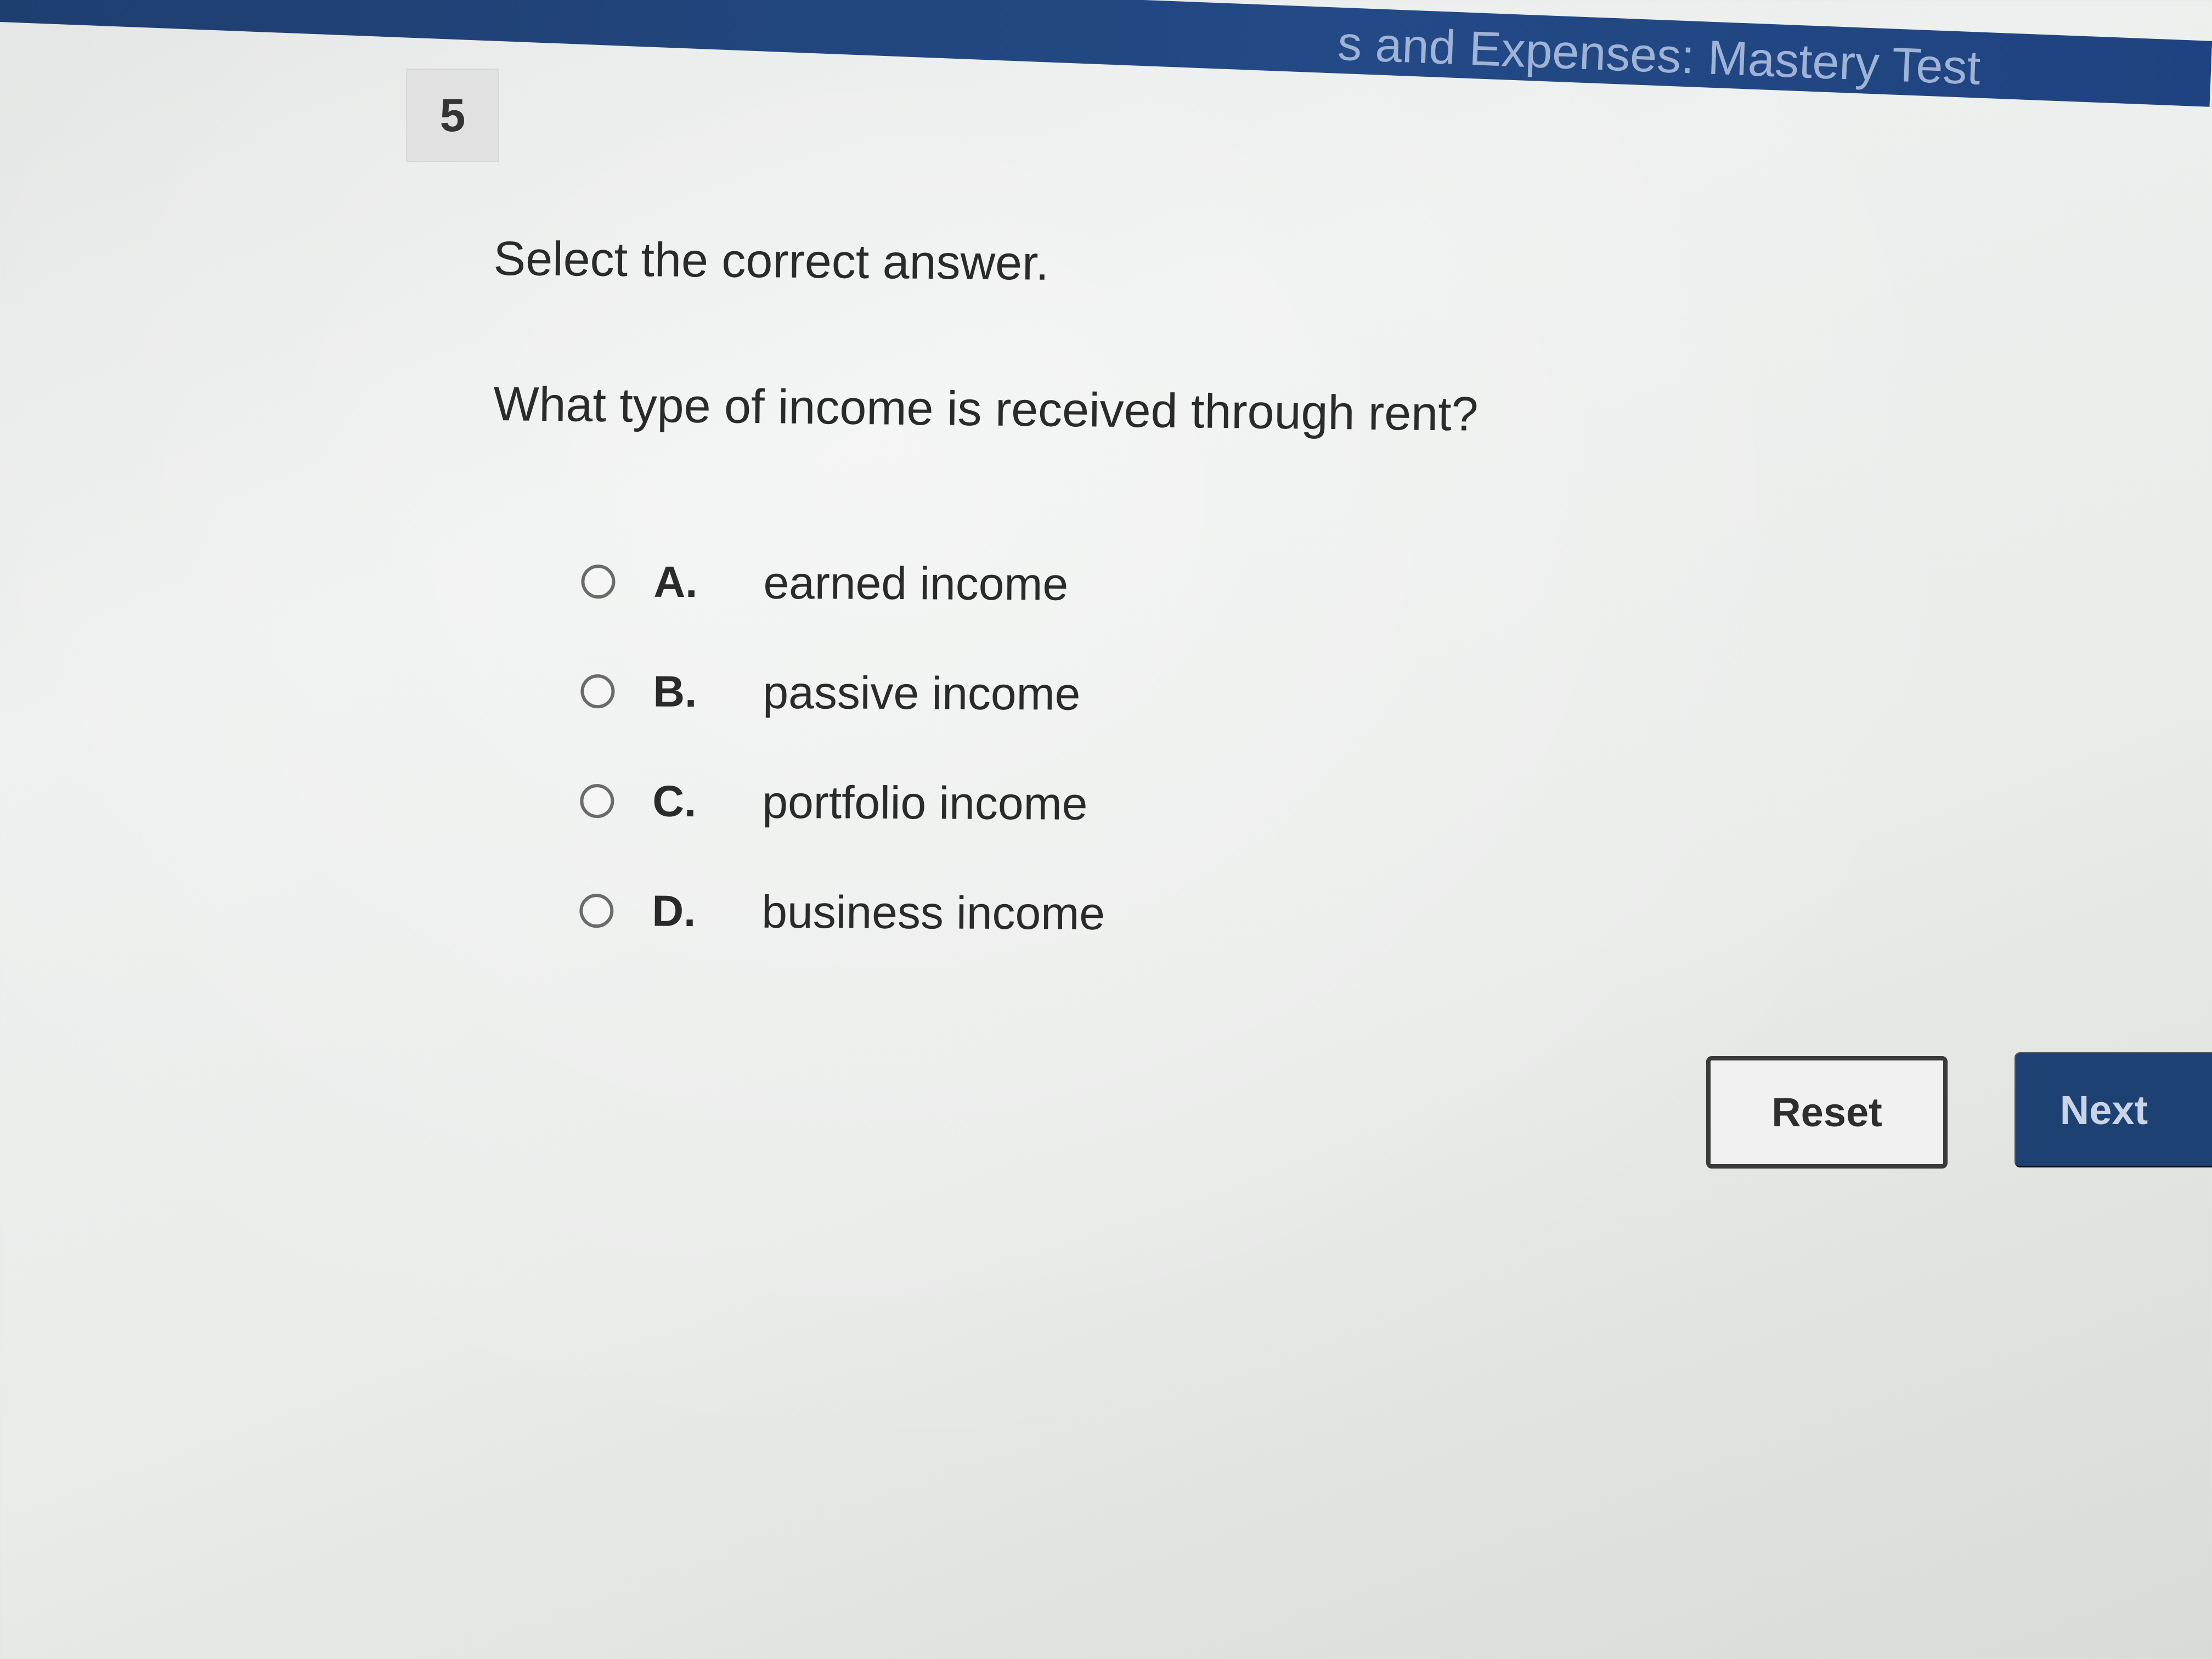 The height and width of the screenshot is (1659, 2212). I want to click on option-text: portfolio income, so click(925, 803).